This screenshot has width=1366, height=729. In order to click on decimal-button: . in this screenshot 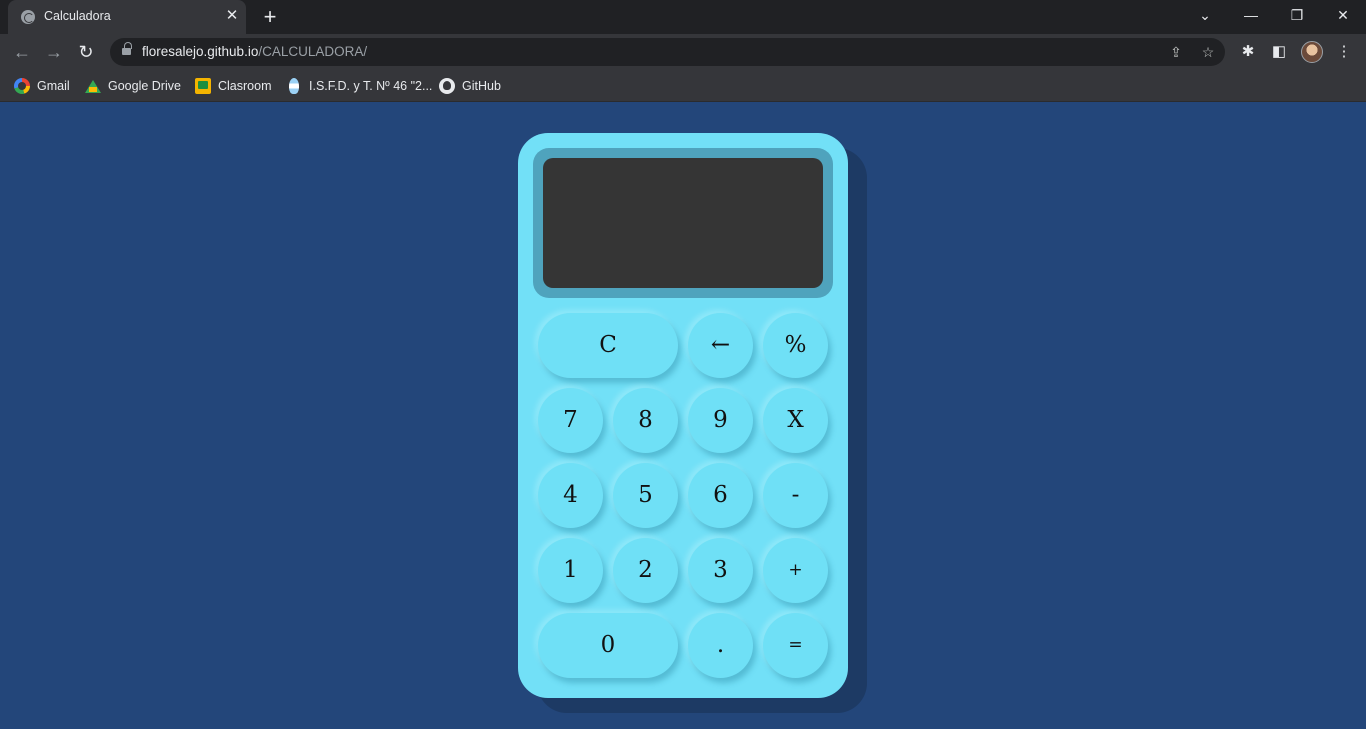, I will do `click(720, 645)`.